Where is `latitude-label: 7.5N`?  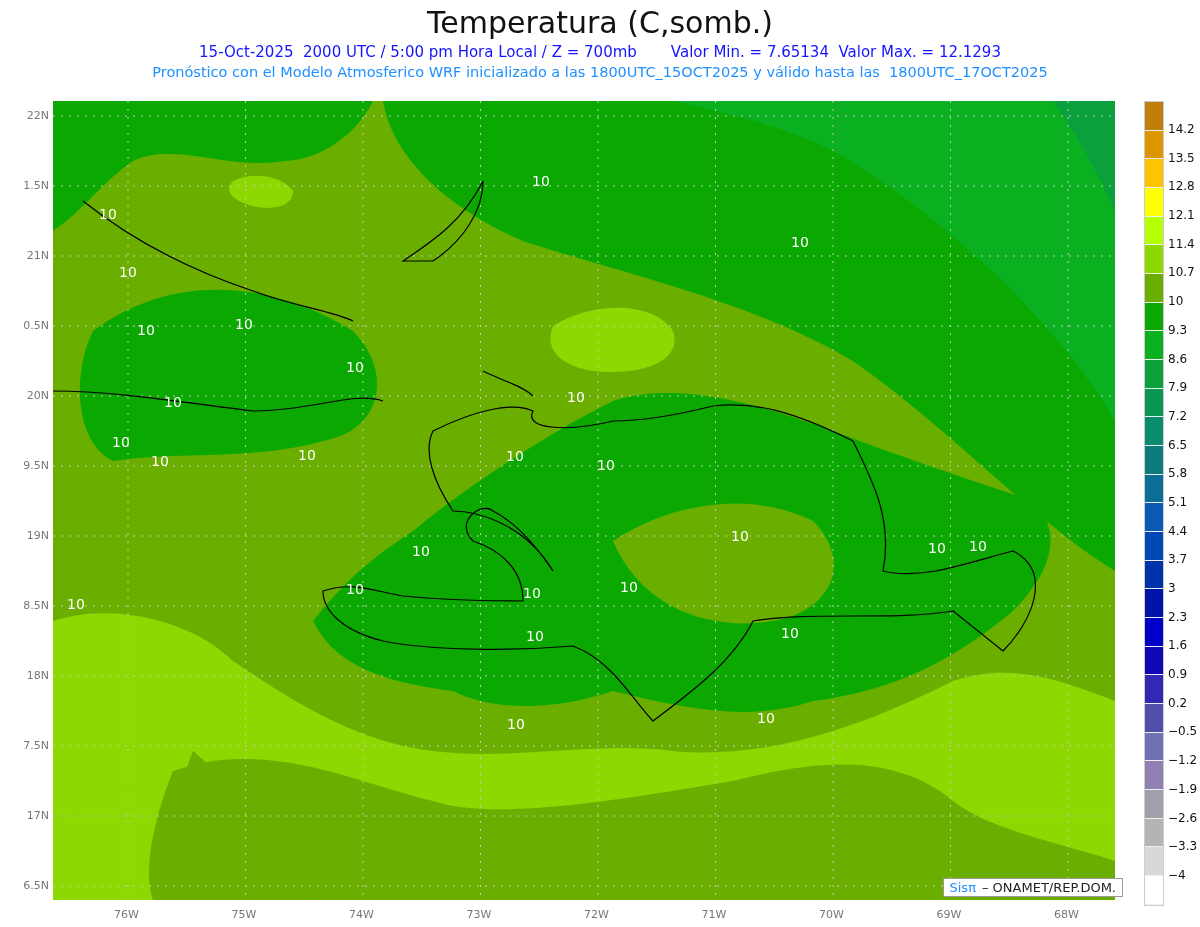
latitude-label: 7.5N is located at coordinates (36, 745).